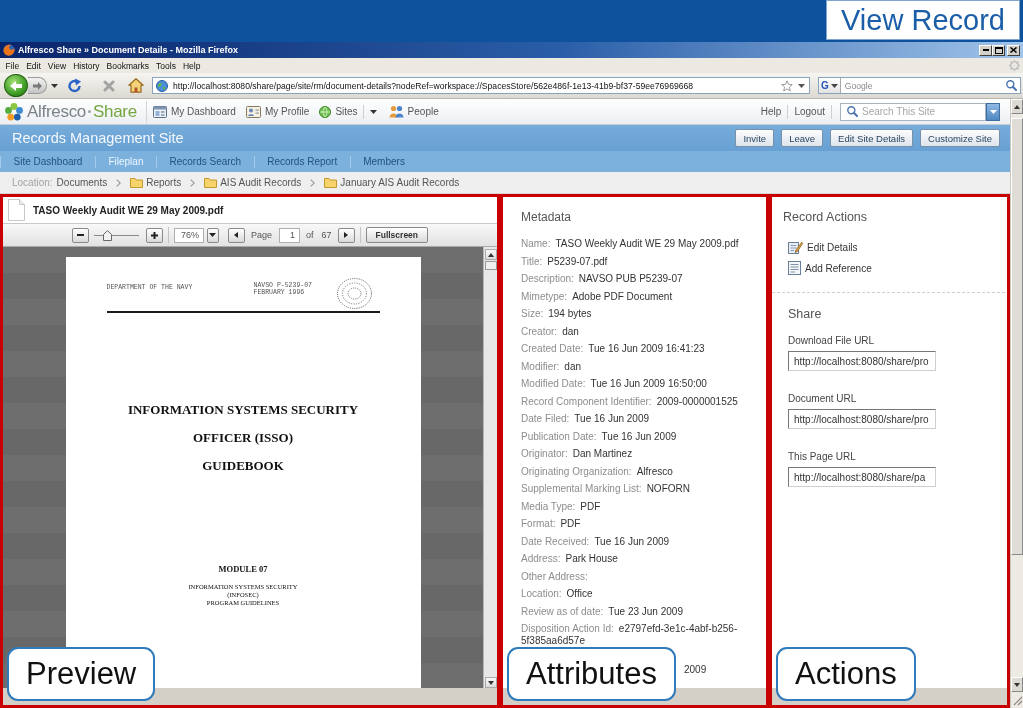 The image size is (1023, 708). I want to click on site-button: Edit Site Details, so click(872, 138).